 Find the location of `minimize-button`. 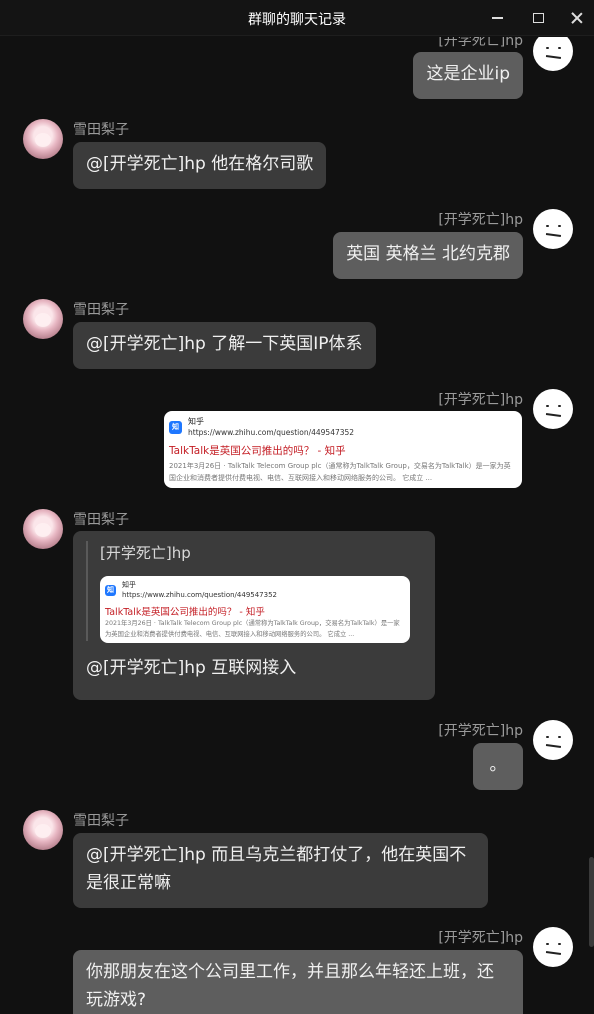

minimize-button is located at coordinates (497, 18).